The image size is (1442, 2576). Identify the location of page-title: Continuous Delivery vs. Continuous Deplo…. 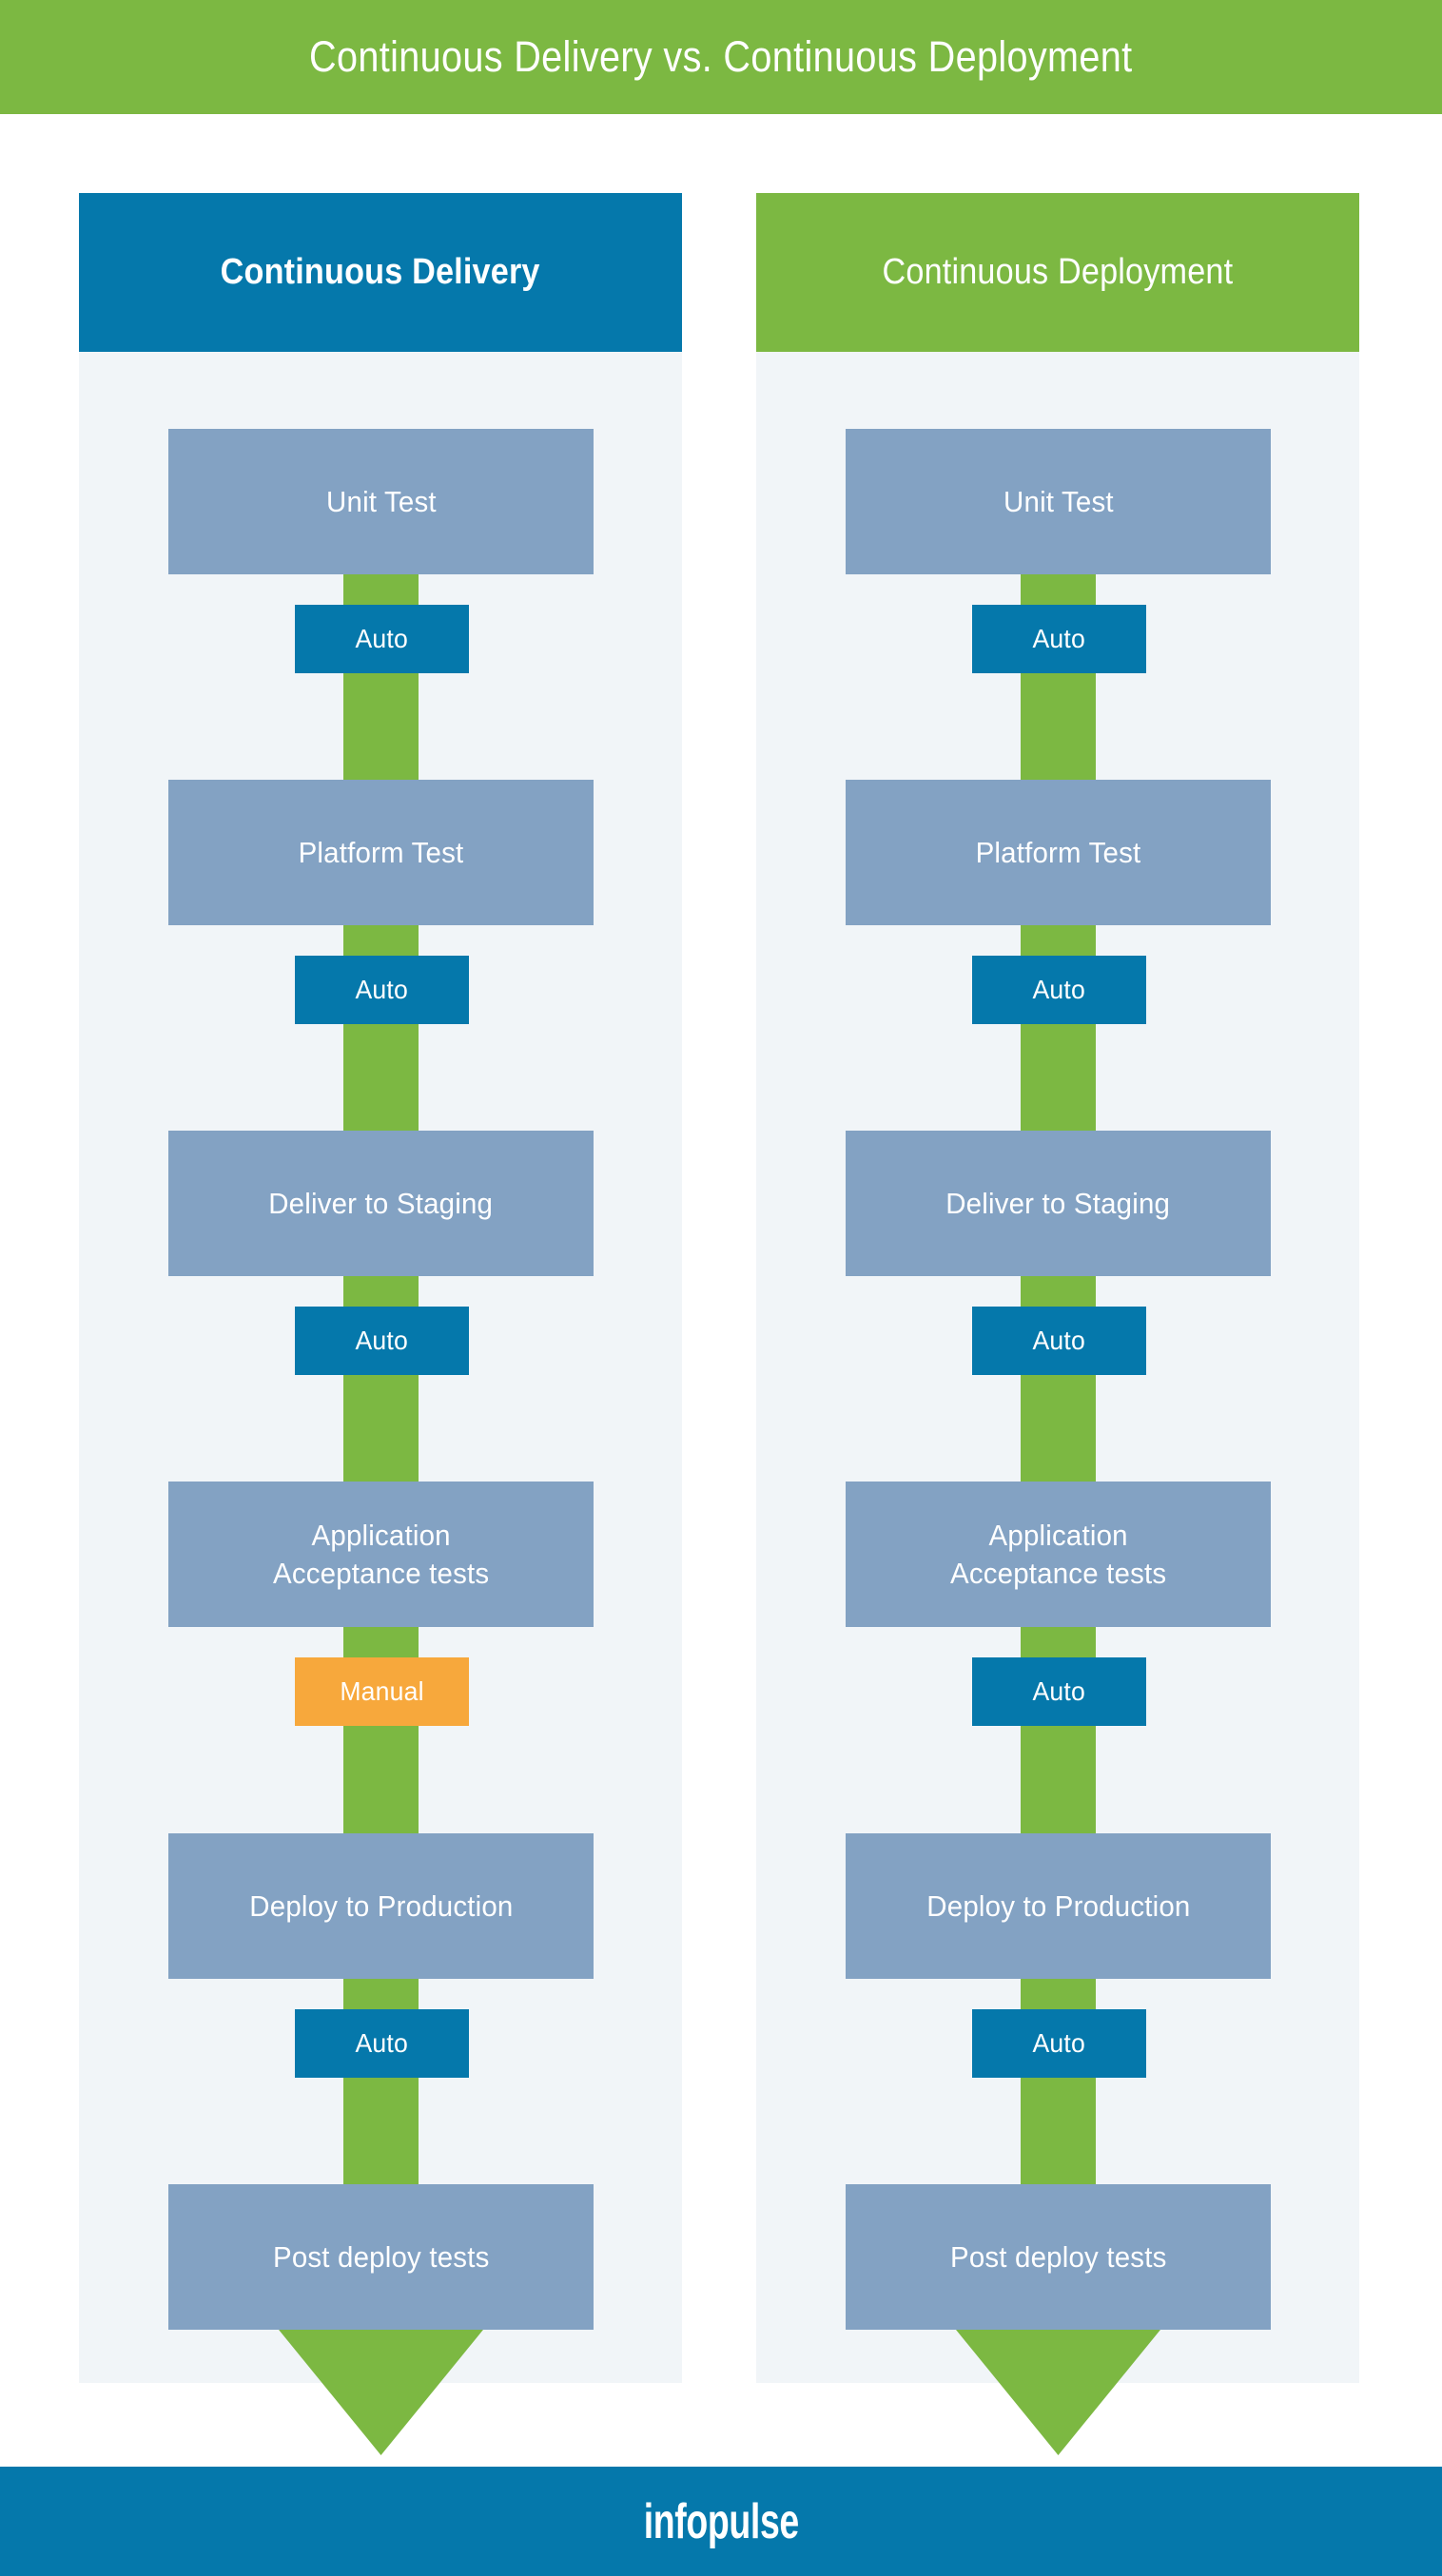
(721, 56).